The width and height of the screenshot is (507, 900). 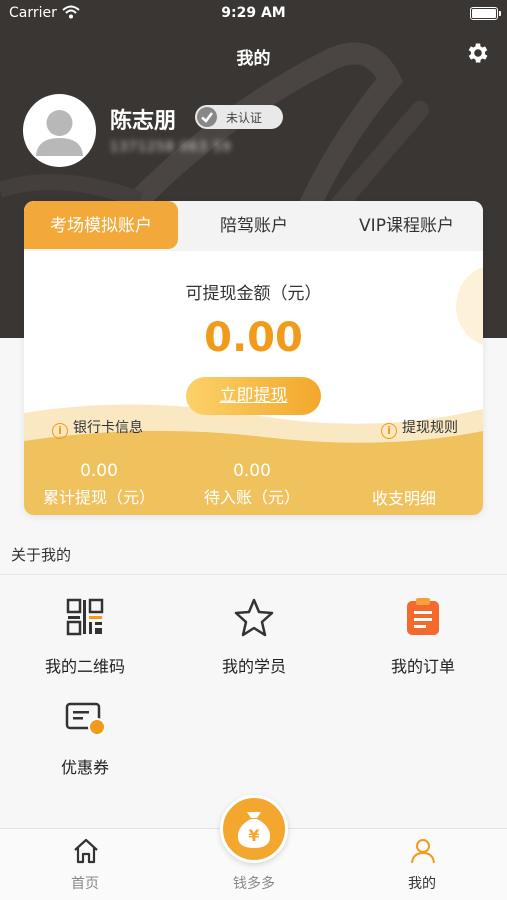 What do you see at coordinates (207, 117) in the screenshot?
I see `check-icon` at bounding box center [207, 117].